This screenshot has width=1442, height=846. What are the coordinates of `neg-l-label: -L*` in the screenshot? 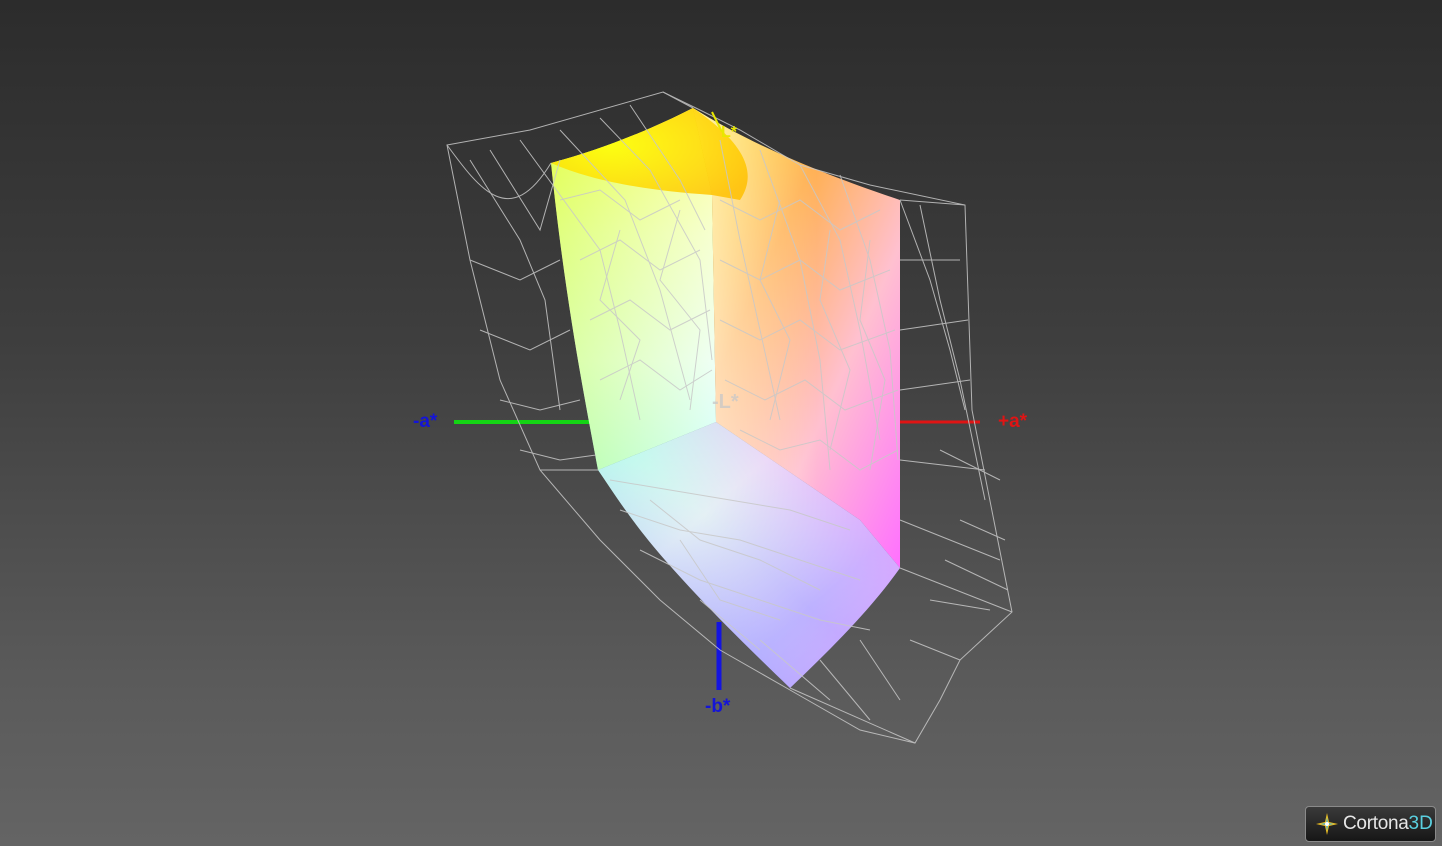 It's located at (725, 402).